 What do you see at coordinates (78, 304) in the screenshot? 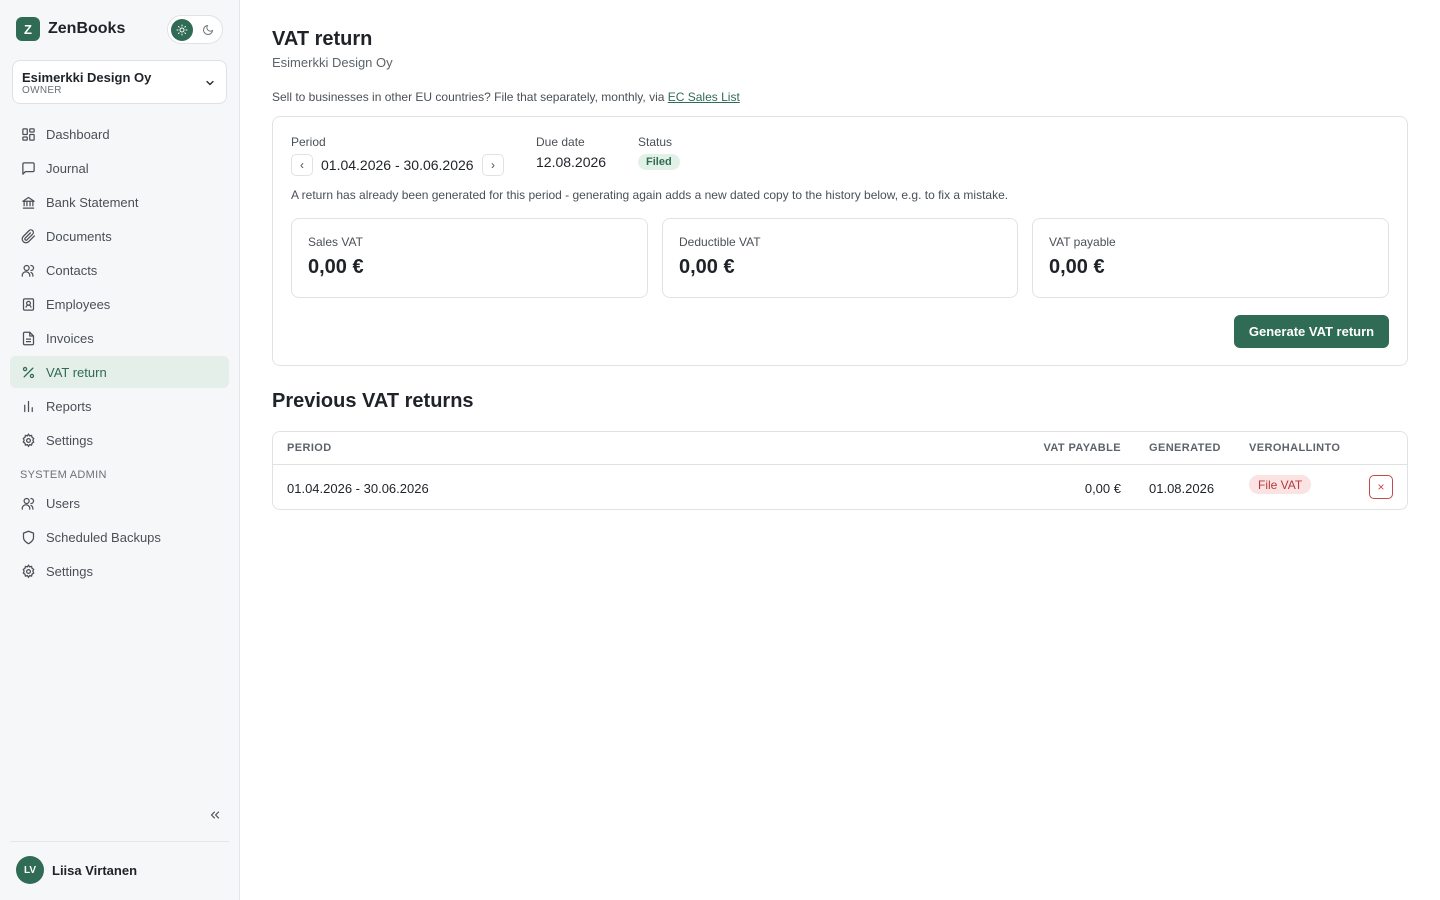
I see `sidebar-item-label: Employees` at bounding box center [78, 304].